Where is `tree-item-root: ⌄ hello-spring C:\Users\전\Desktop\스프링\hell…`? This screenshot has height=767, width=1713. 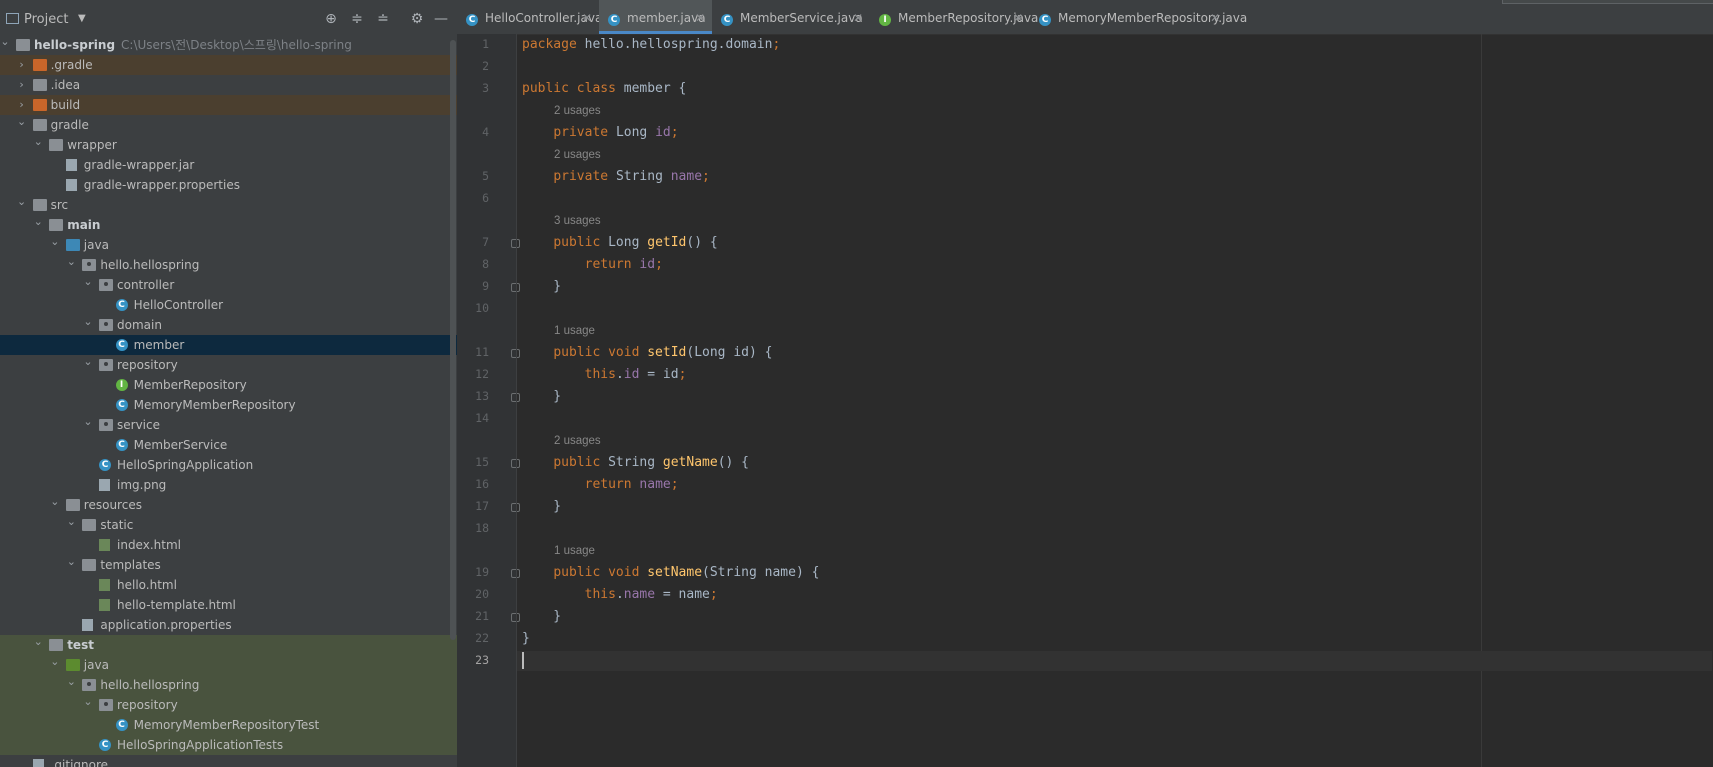
tree-item-root: ⌄ hello-spring C:\Users\전\Desktop\스프링\hell… is located at coordinates (228, 45).